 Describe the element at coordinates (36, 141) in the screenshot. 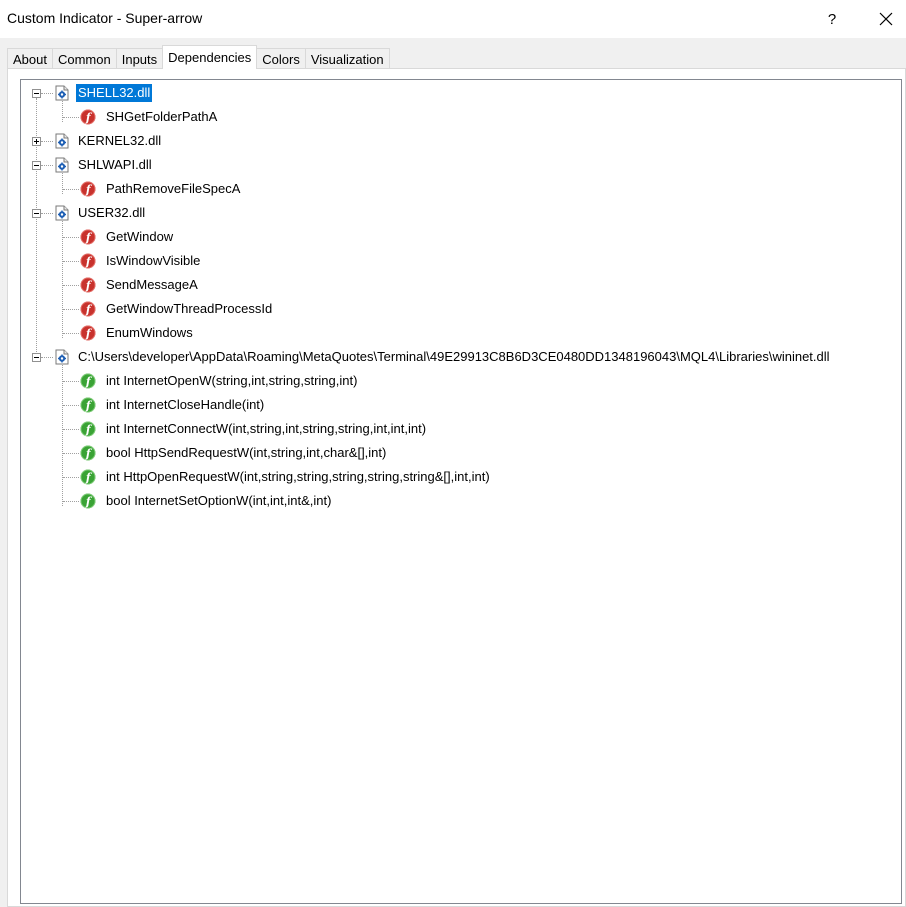

I see `expander-kernel32` at that location.